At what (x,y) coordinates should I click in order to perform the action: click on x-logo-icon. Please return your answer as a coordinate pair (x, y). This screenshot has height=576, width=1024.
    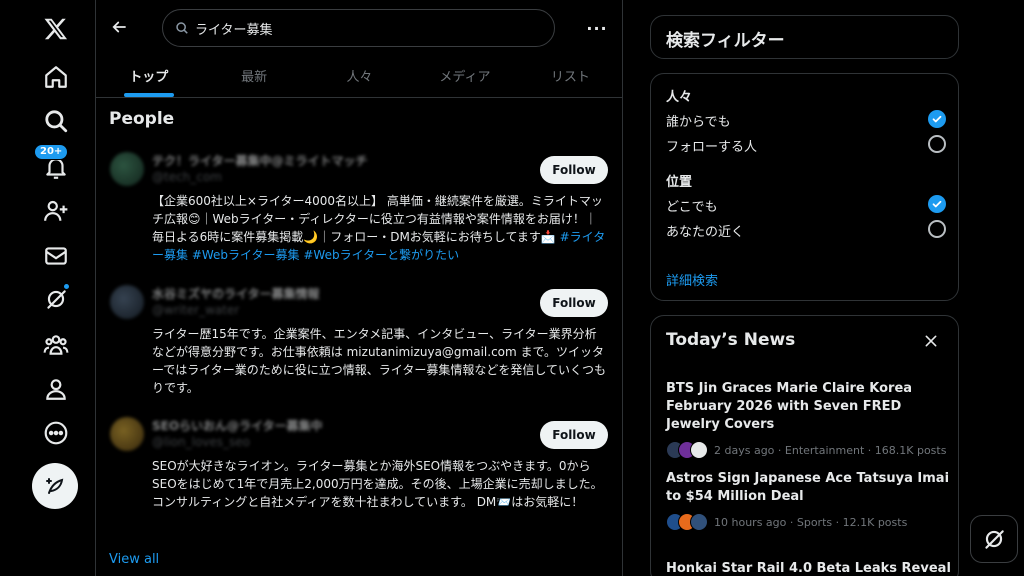
    Looking at the image, I should click on (56, 29).